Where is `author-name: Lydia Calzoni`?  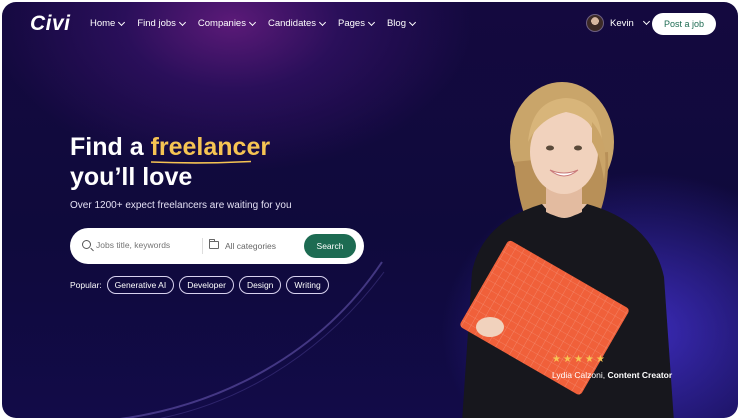
author-name: Lydia Calzoni is located at coordinates (577, 375).